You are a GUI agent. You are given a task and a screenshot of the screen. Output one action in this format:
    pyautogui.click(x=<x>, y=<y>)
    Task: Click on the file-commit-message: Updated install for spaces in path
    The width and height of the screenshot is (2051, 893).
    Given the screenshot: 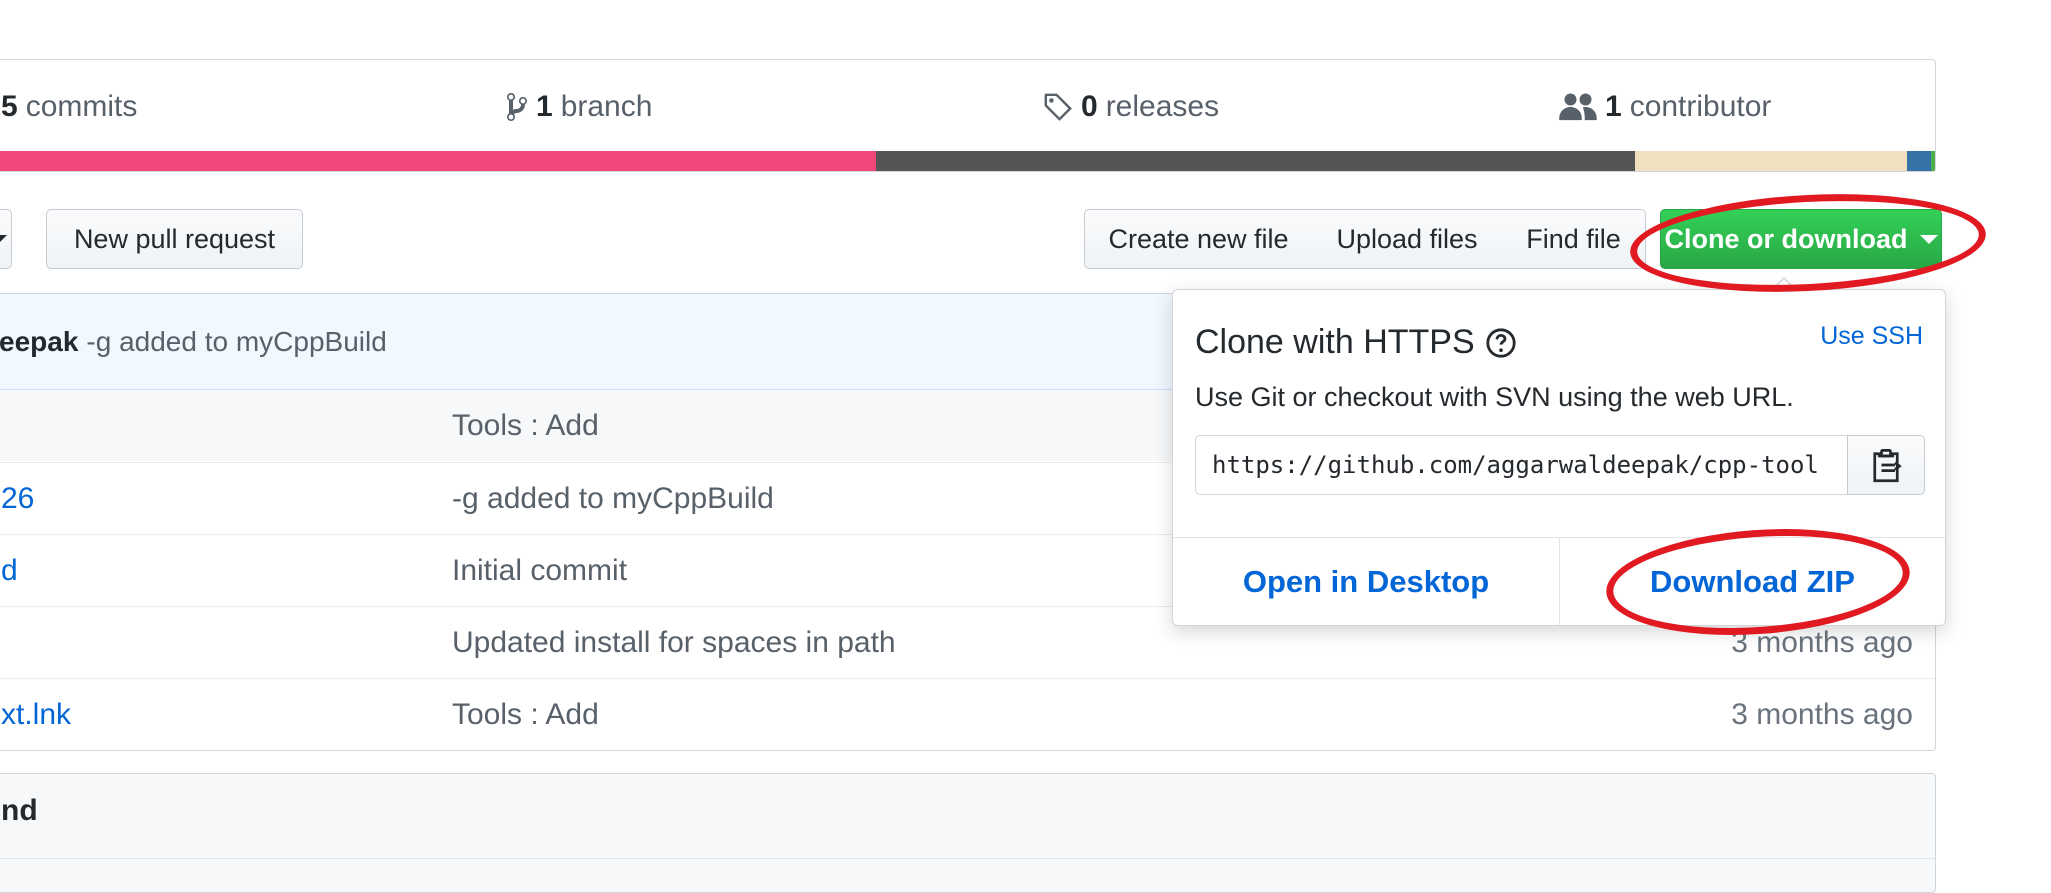 What is the action you would take?
    pyautogui.click(x=674, y=643)
    